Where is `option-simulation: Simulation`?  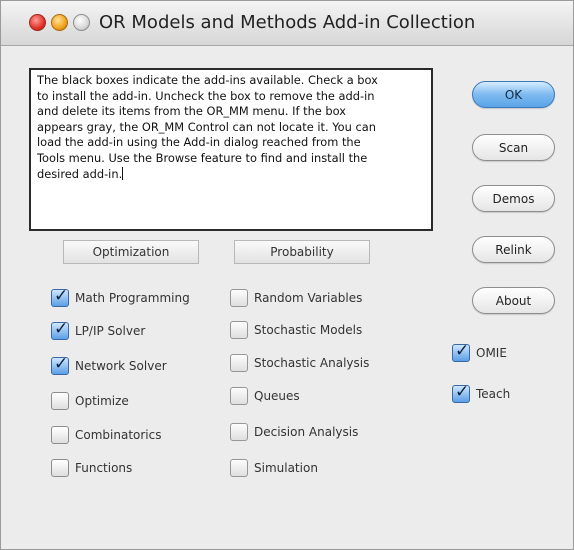 option-simulation: Simulation is located at coordinates (274, 468).